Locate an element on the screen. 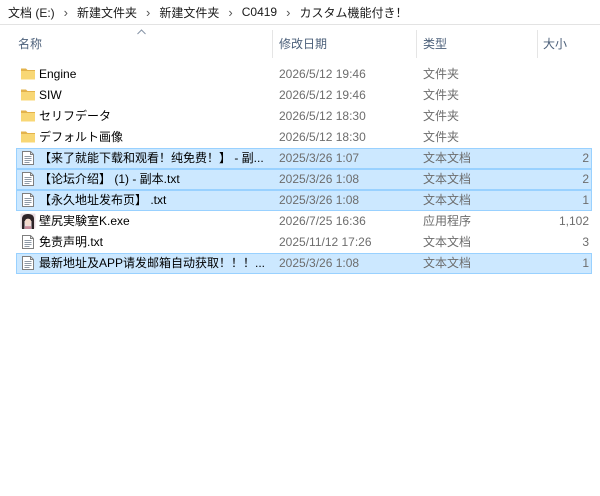  file-row: 【永久地址发布页】 .txt 2025/3/26 1:08 文本文档 1 is located at coordinates (304, 200).